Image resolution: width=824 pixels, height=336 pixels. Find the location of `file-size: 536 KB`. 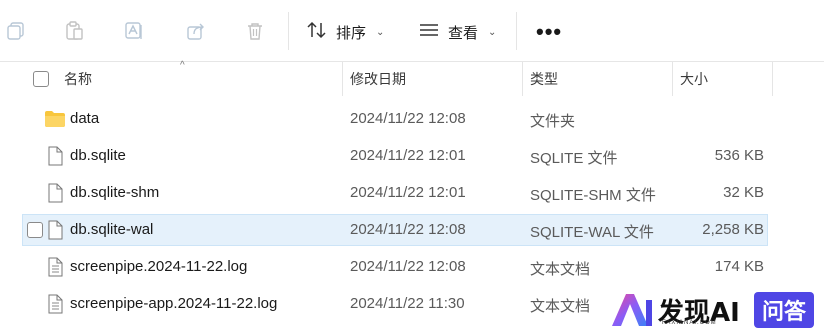

file-size: 536 KB is located at coordinates (739, 155).